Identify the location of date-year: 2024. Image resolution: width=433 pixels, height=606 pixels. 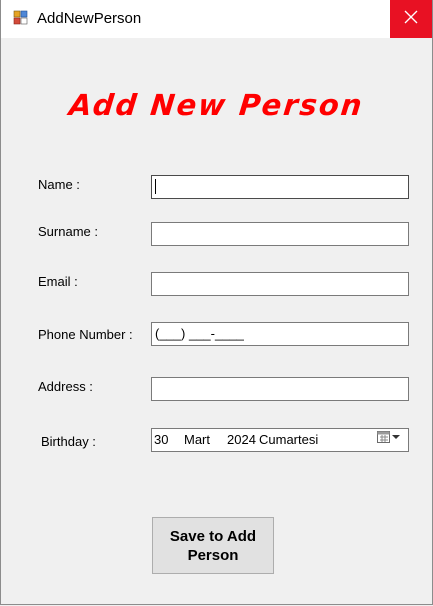
(241, 440).